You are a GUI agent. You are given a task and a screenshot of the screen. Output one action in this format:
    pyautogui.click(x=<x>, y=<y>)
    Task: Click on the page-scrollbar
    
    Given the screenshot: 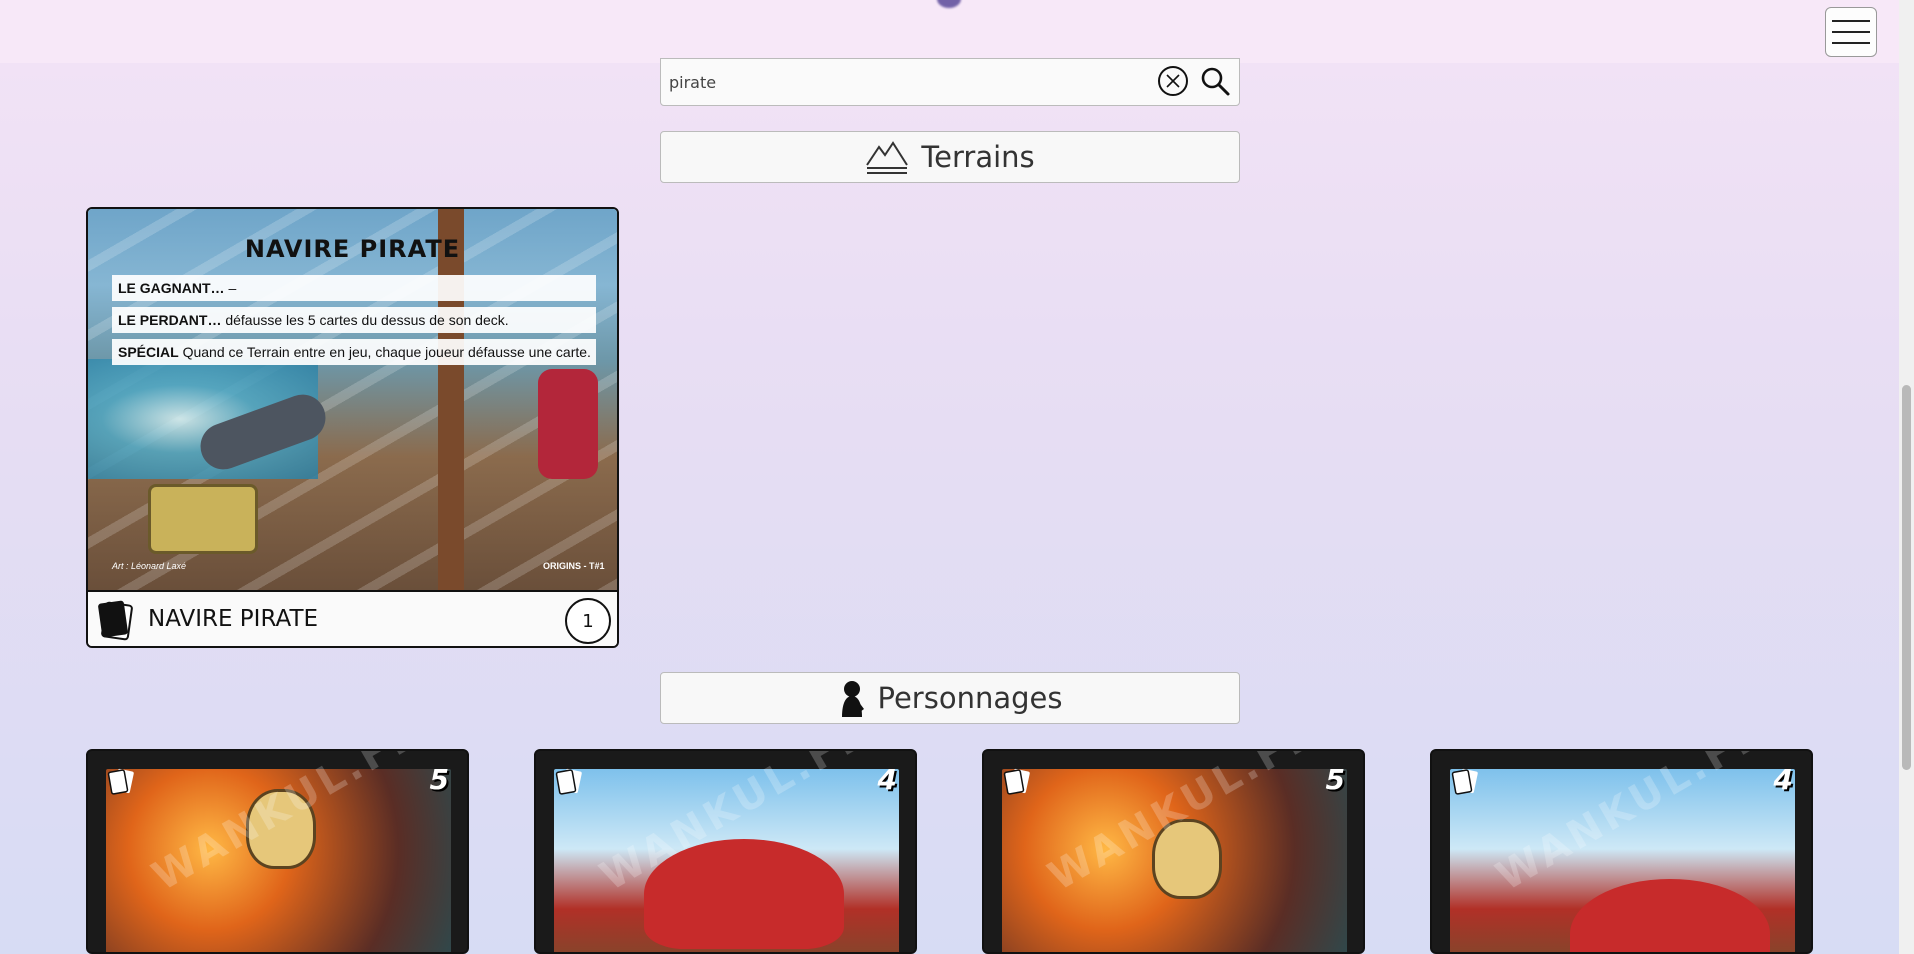 What is the action you would take?
    pyautogui.click(x=1906, y=477)
    